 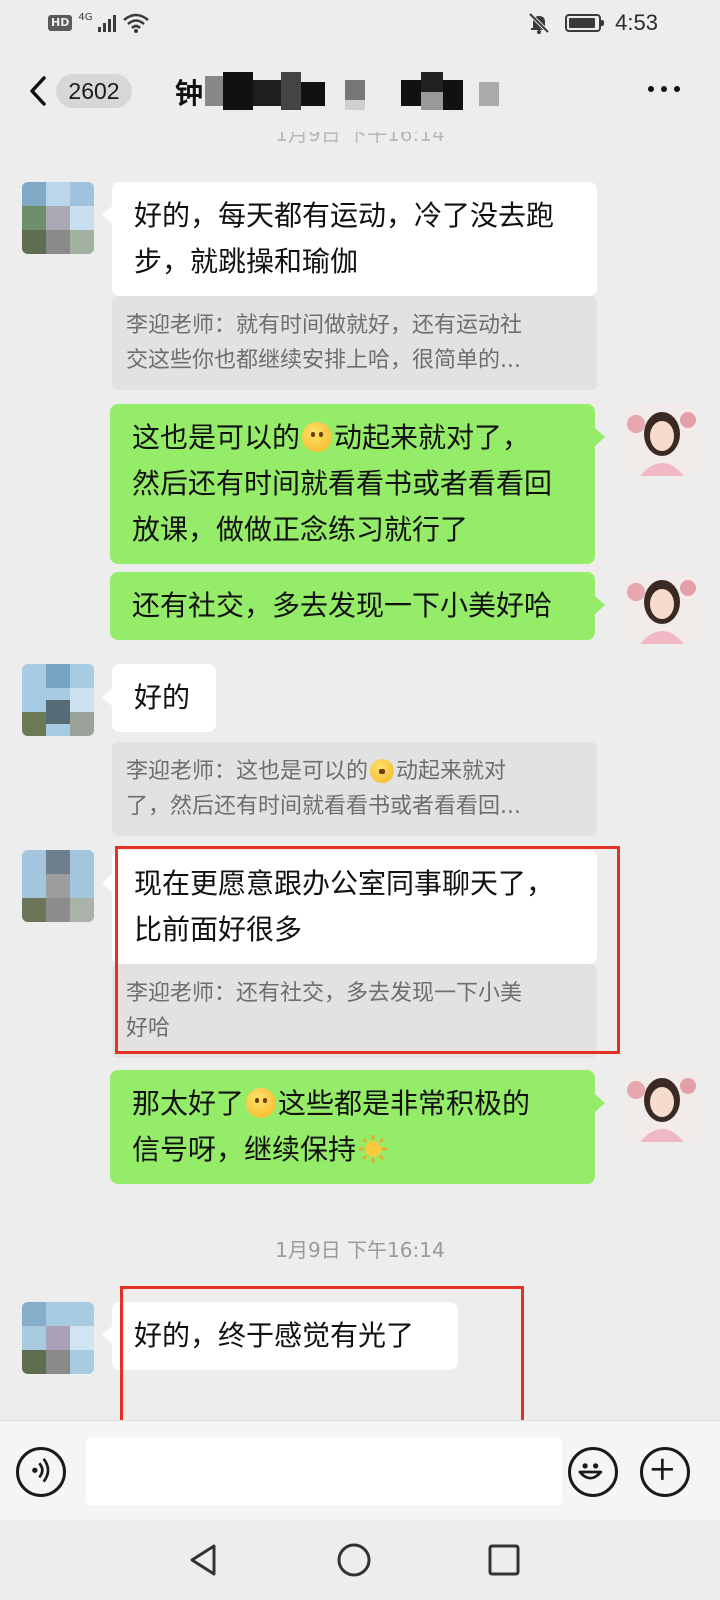 I want to click on plus-icon, so click(x=665, y=1472).